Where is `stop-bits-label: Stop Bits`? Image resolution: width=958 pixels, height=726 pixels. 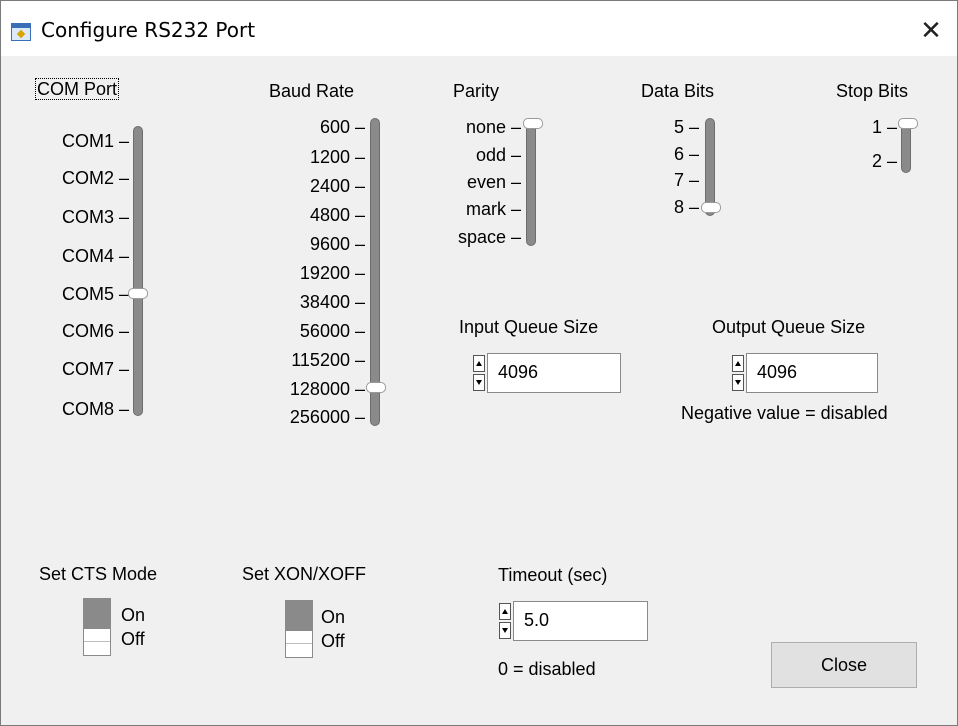
stop-bits-label: Stop Bits is located at coordinates (872, 91).